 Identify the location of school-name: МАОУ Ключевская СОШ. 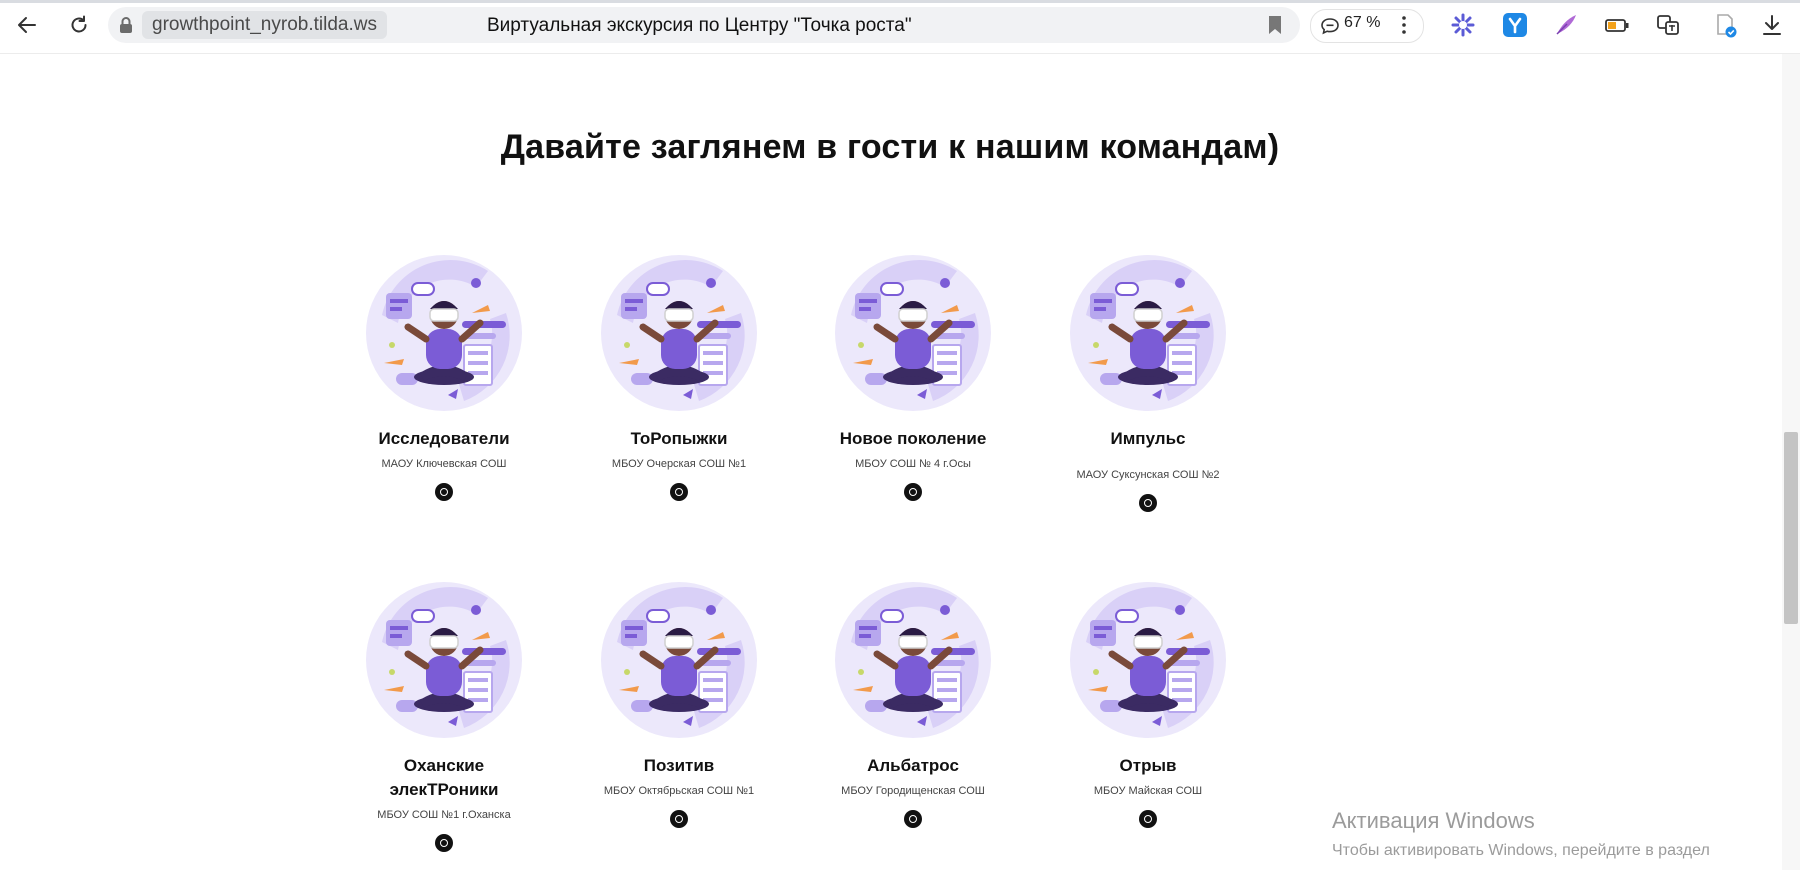
(444, 464).